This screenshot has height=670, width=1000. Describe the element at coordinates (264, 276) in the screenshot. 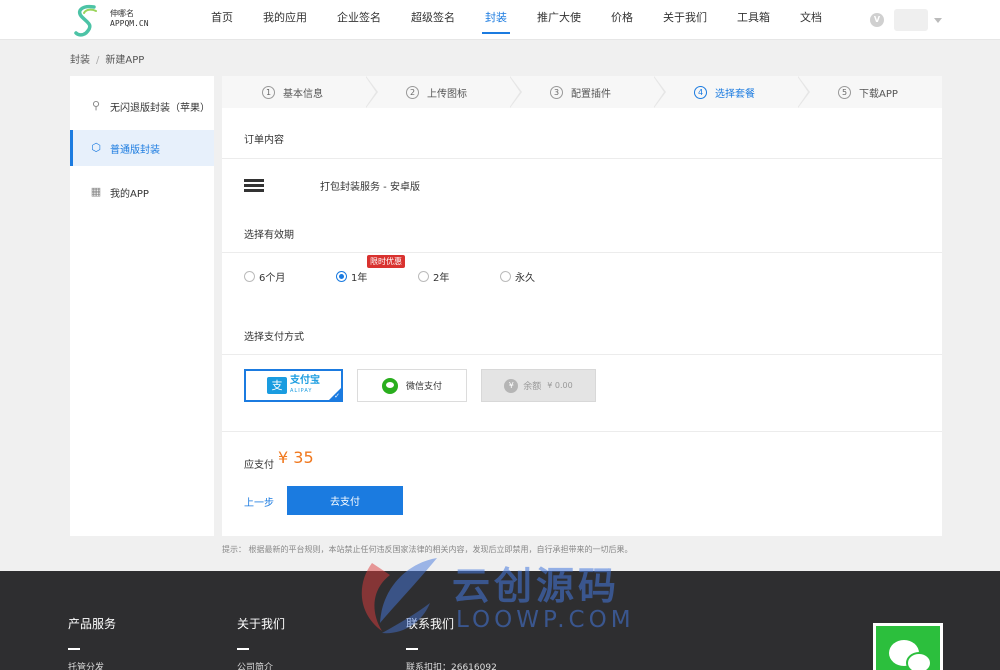

I see `validity-option-6-months: 6个月` at that location.